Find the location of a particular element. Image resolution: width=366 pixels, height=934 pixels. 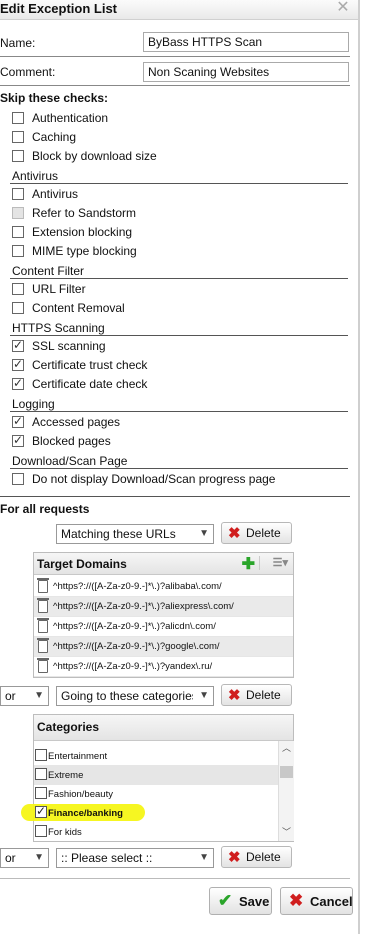

domain-row: ^https?://([A-Za-z0-9.-]*\.)?yandex\.ru/ is located at coordinates (163, 667).